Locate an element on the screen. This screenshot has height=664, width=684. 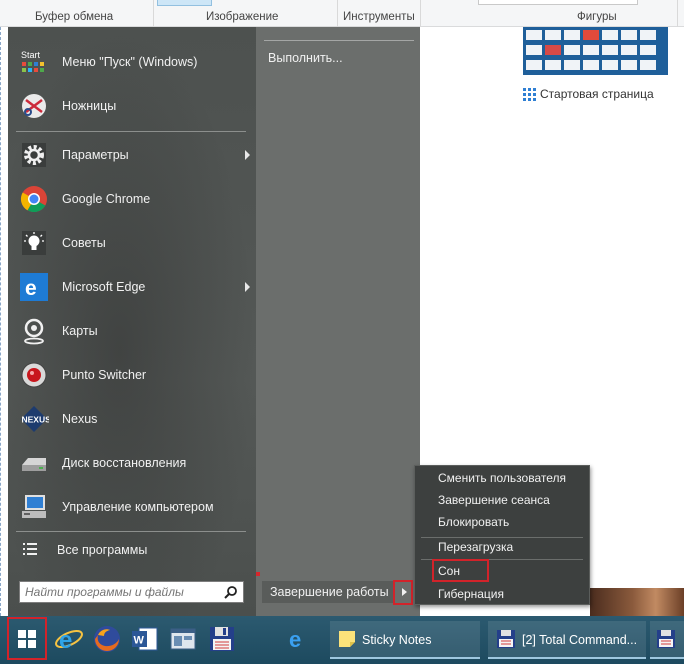
punto-switcher-icon is located at coordinates (34, 375).